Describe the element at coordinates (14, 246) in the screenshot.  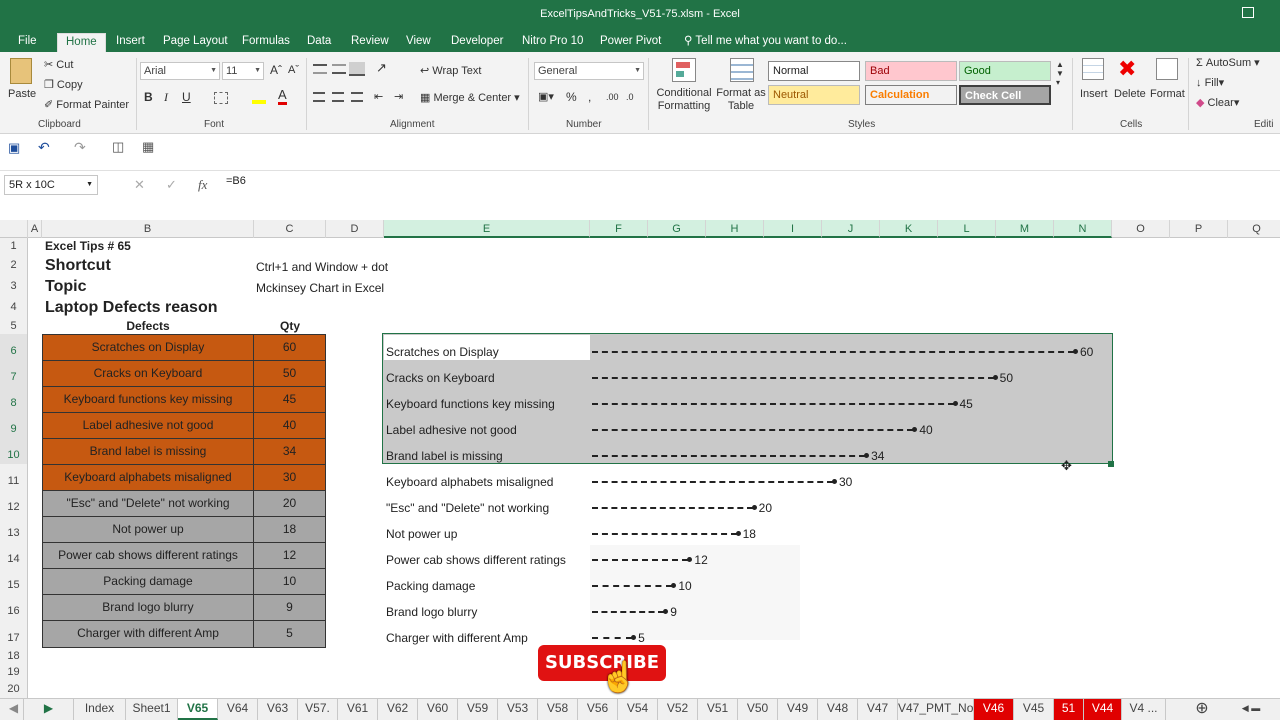
I see `row-header: 1` at that location.